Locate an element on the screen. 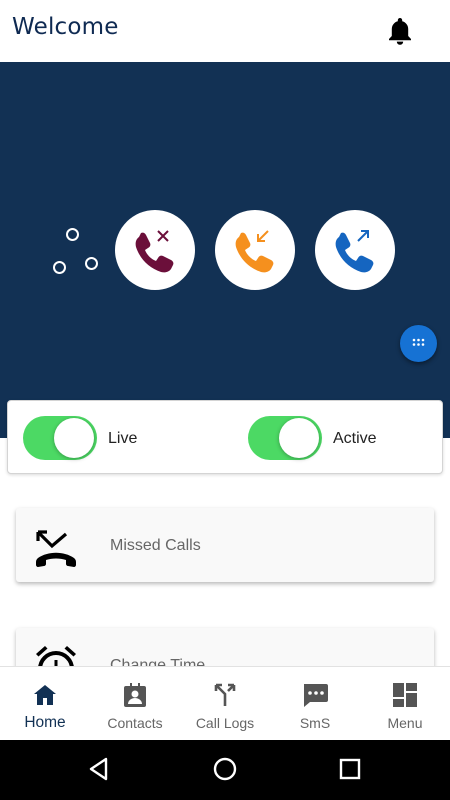 This screenshot has height=800, width=450. outgoing-call-icon is located at coordinates (354, 251).